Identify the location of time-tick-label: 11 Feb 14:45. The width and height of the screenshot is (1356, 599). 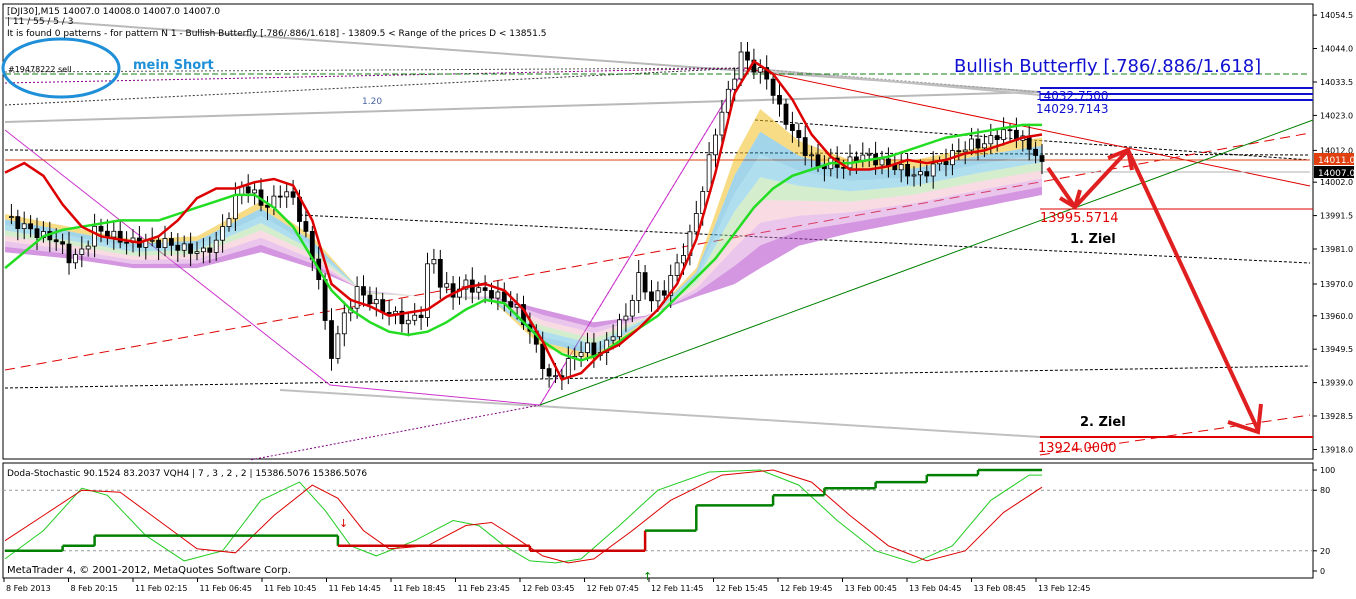
(355, 588).